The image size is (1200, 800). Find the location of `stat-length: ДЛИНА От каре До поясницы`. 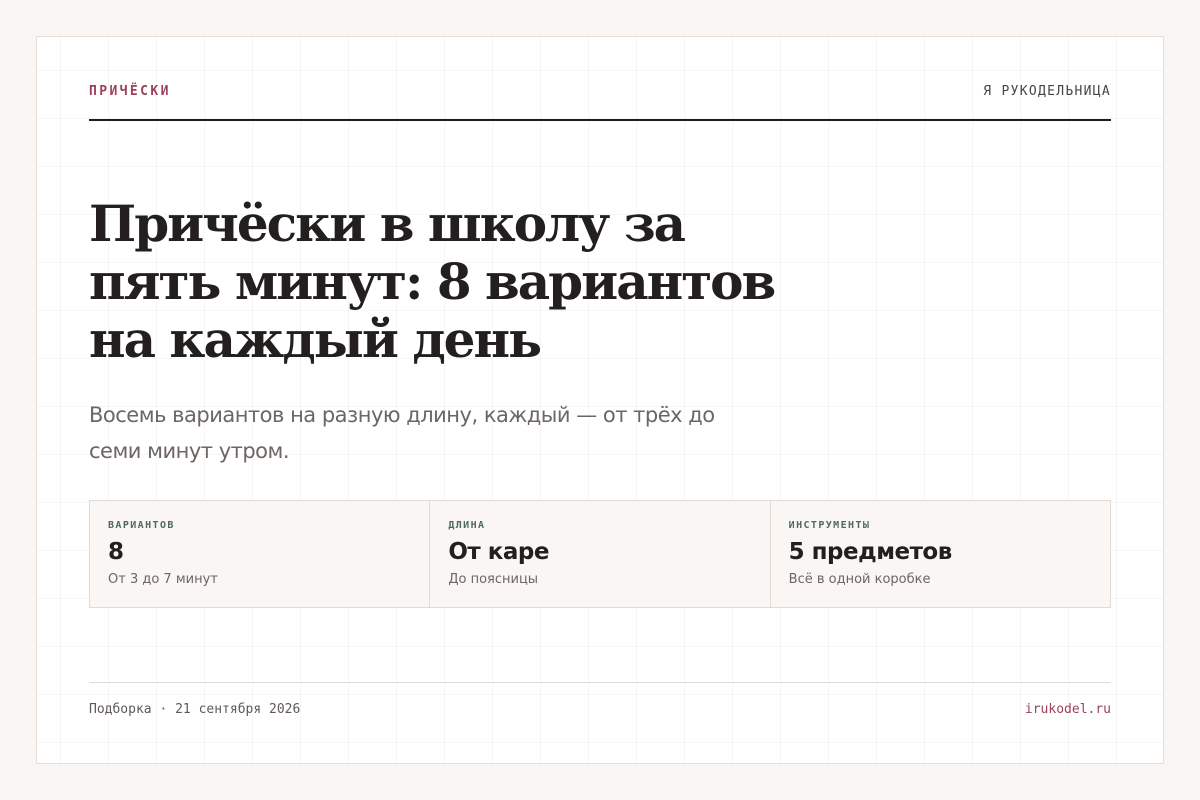

stat-length: ДЛИНА От каре До поясницы is located at coordinates (599, 554).